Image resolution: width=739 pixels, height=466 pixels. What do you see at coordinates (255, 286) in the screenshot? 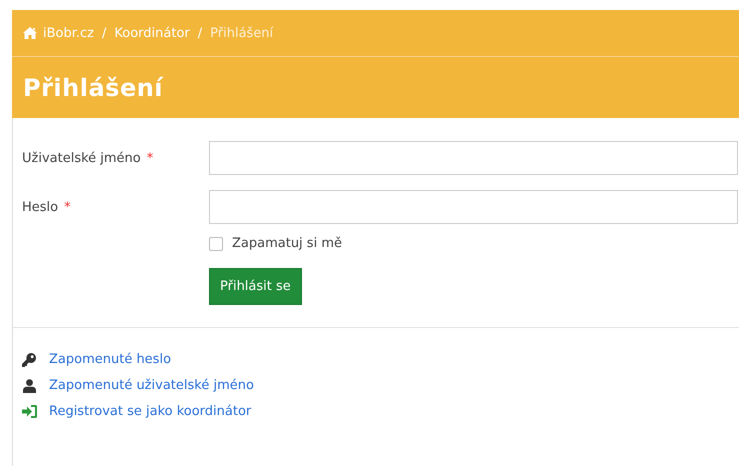
I see `login-button: Přihlásit se` at bounding box center [255, 286].